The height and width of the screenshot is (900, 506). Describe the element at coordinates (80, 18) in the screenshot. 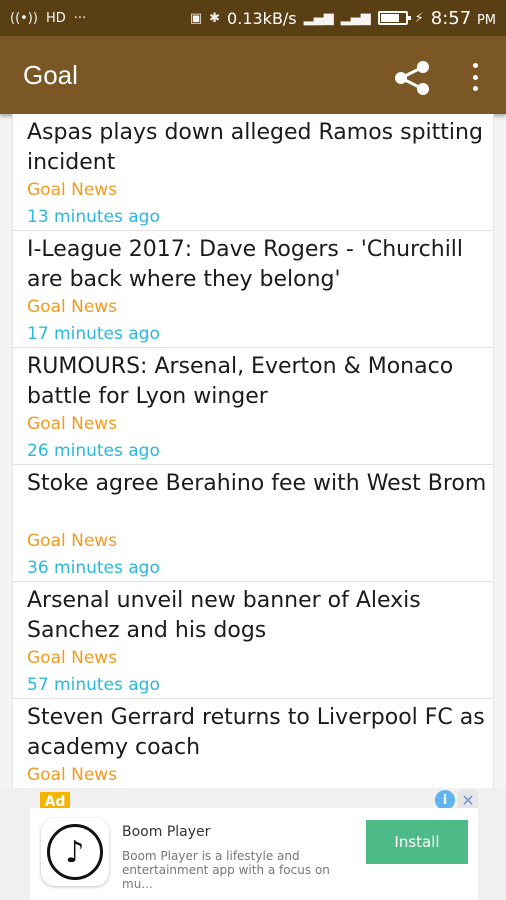

I see `more-icon: ···` at that location.